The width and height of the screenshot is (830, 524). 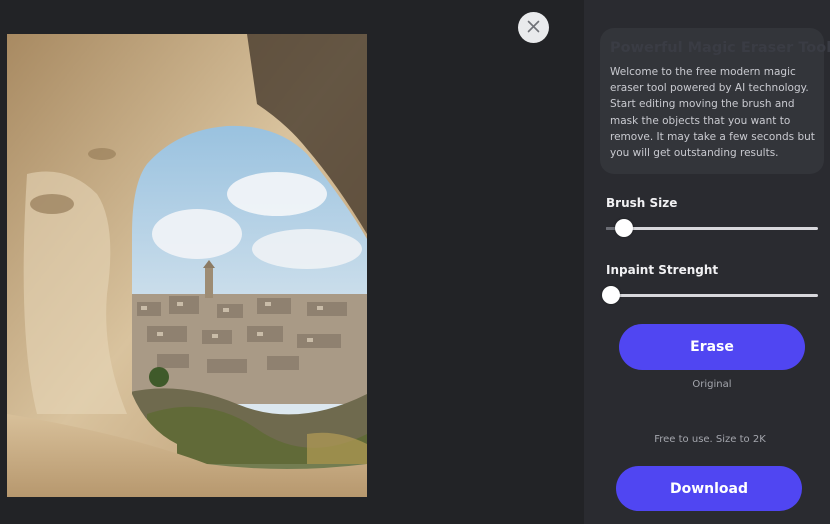 I want to click on inpaint-strength-label: Inpaint Strenght, so click(x=662, y=270).